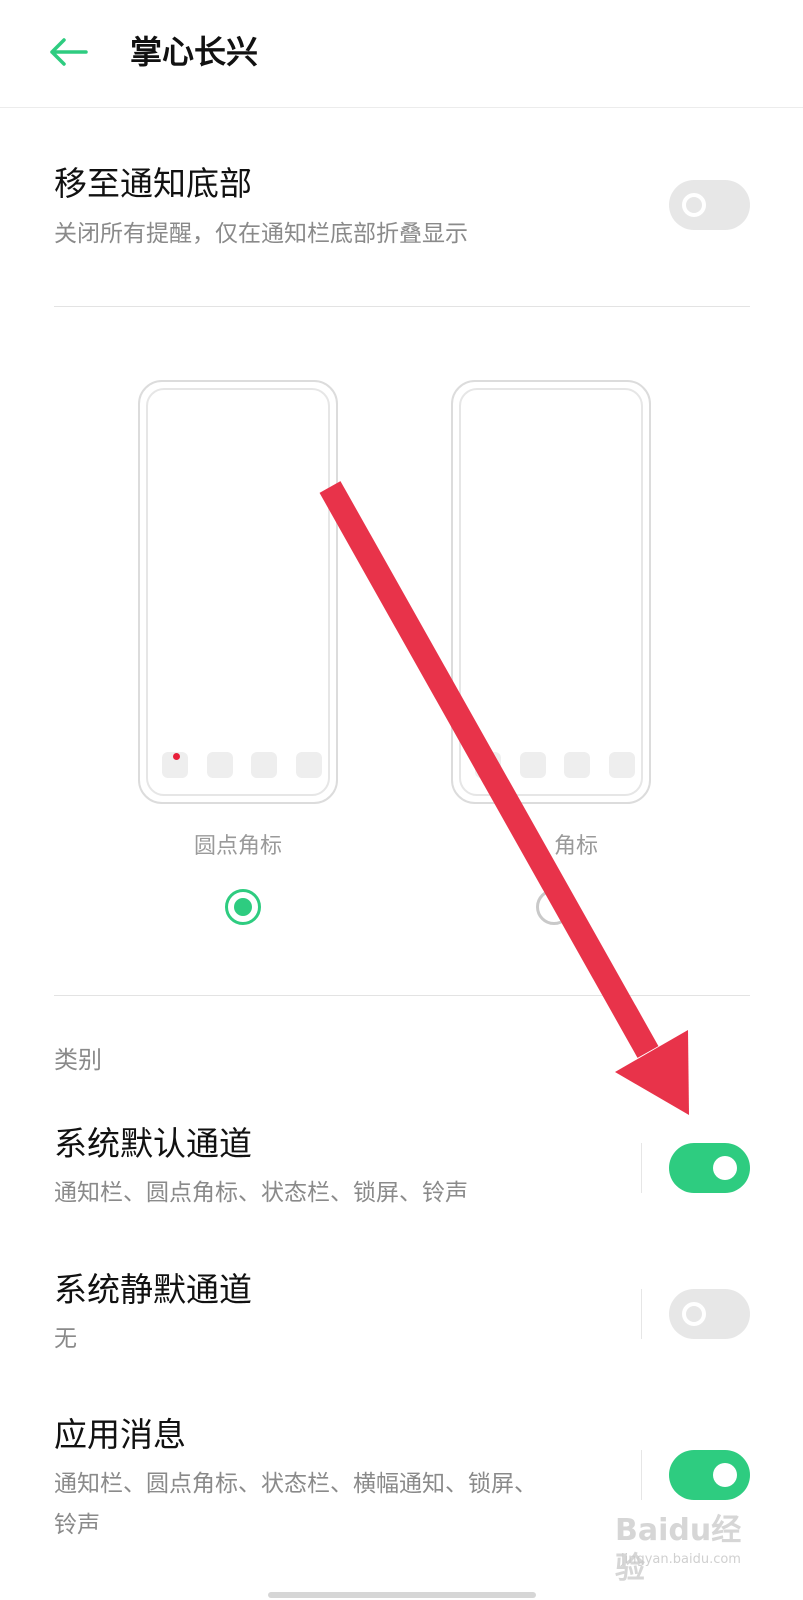  Describe the element at coordinates (261, 234) in the screenshot. I see `move-bottom-subtitle: 关闭所有提醒，仅在通知栏底部折叠显示` at that location.